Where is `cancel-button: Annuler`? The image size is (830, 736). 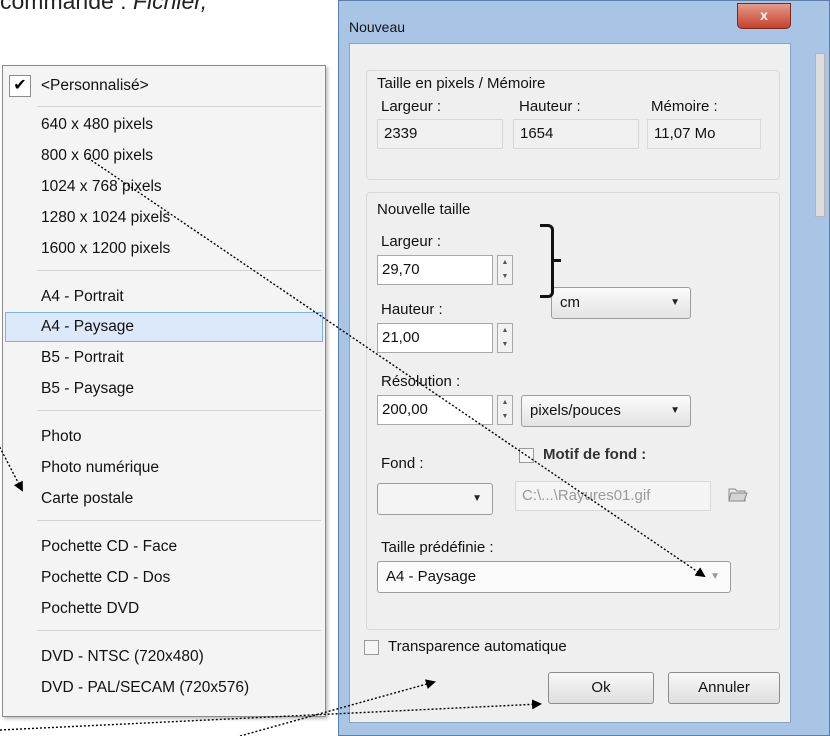
cancel-button: Annuler is located at coordinates (724, 688).